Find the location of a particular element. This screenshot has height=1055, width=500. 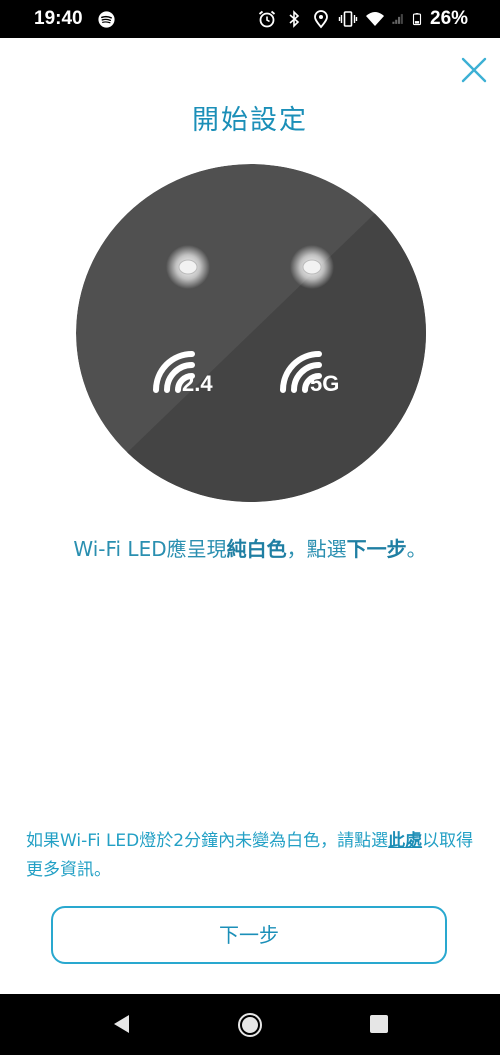

recents-icon is located at coordinates (379, 1024).